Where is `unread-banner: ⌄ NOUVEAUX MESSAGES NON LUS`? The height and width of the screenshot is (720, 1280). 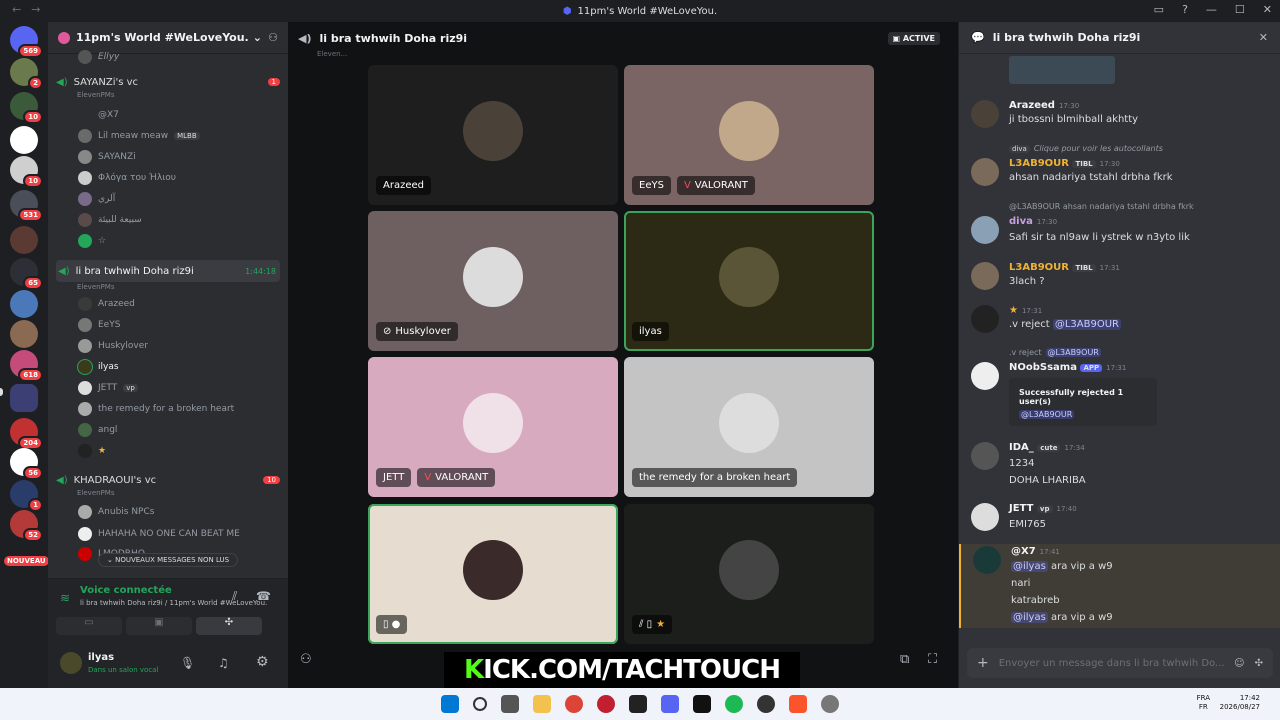 unread-banner: ⌄ NOUVEAUX MESSAGES NON LUS is located at coordinates (168, 560).